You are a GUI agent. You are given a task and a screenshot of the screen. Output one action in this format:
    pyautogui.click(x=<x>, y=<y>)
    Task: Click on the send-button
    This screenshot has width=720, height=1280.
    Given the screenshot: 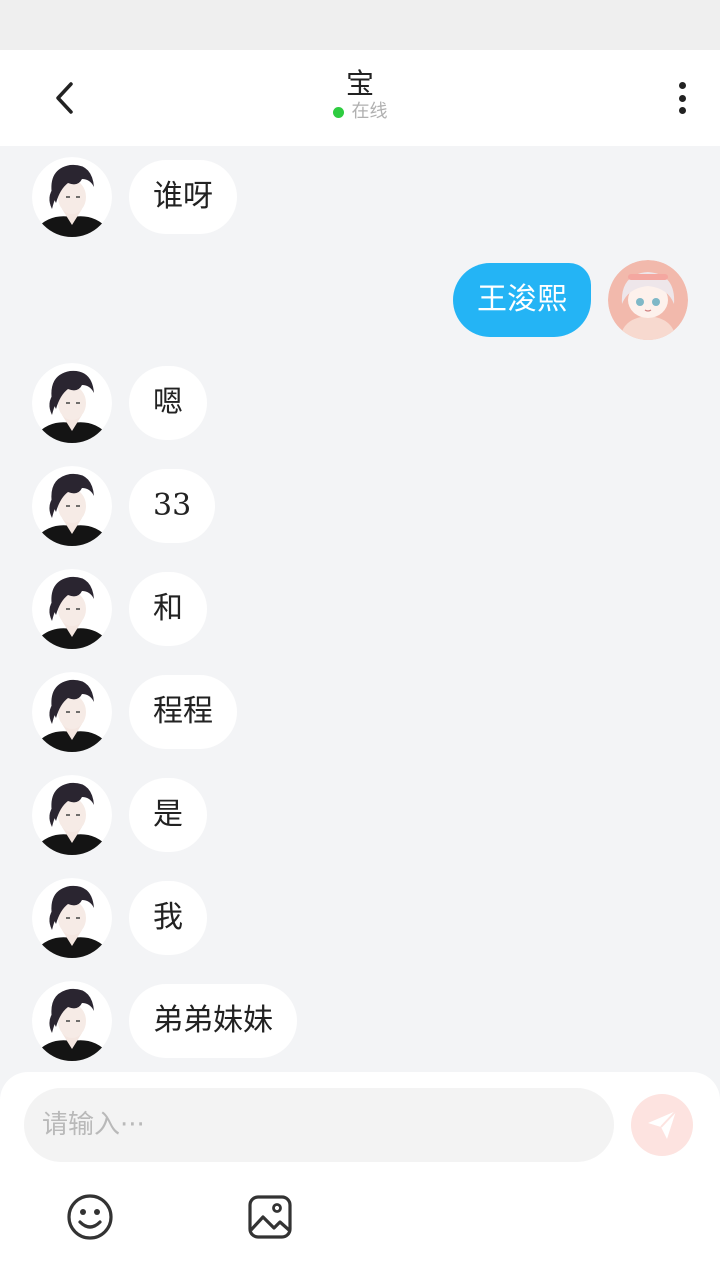 What is the action you would take?
    pyautogui.click(x=662, y=1125)
    